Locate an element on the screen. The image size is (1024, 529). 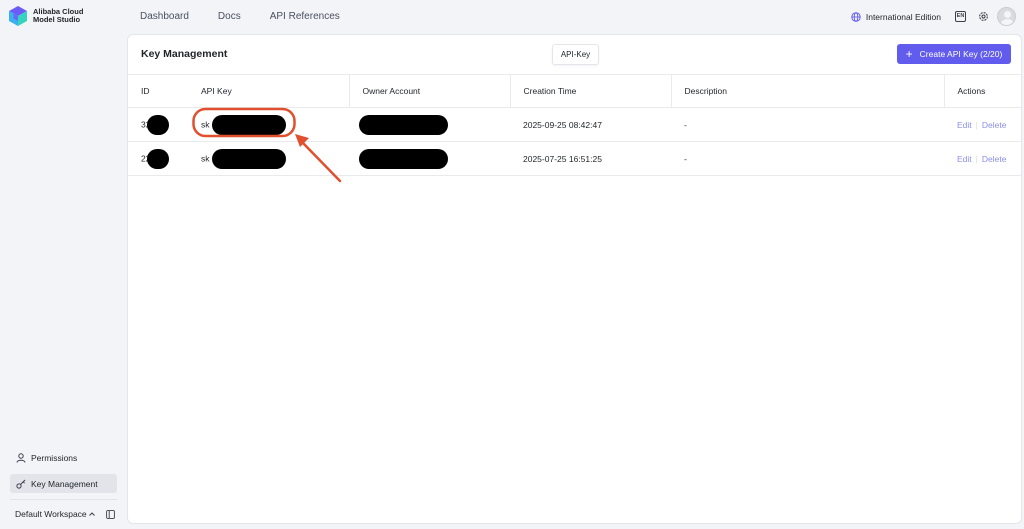
chevron-up-icon is located at coordinates (91, 514).